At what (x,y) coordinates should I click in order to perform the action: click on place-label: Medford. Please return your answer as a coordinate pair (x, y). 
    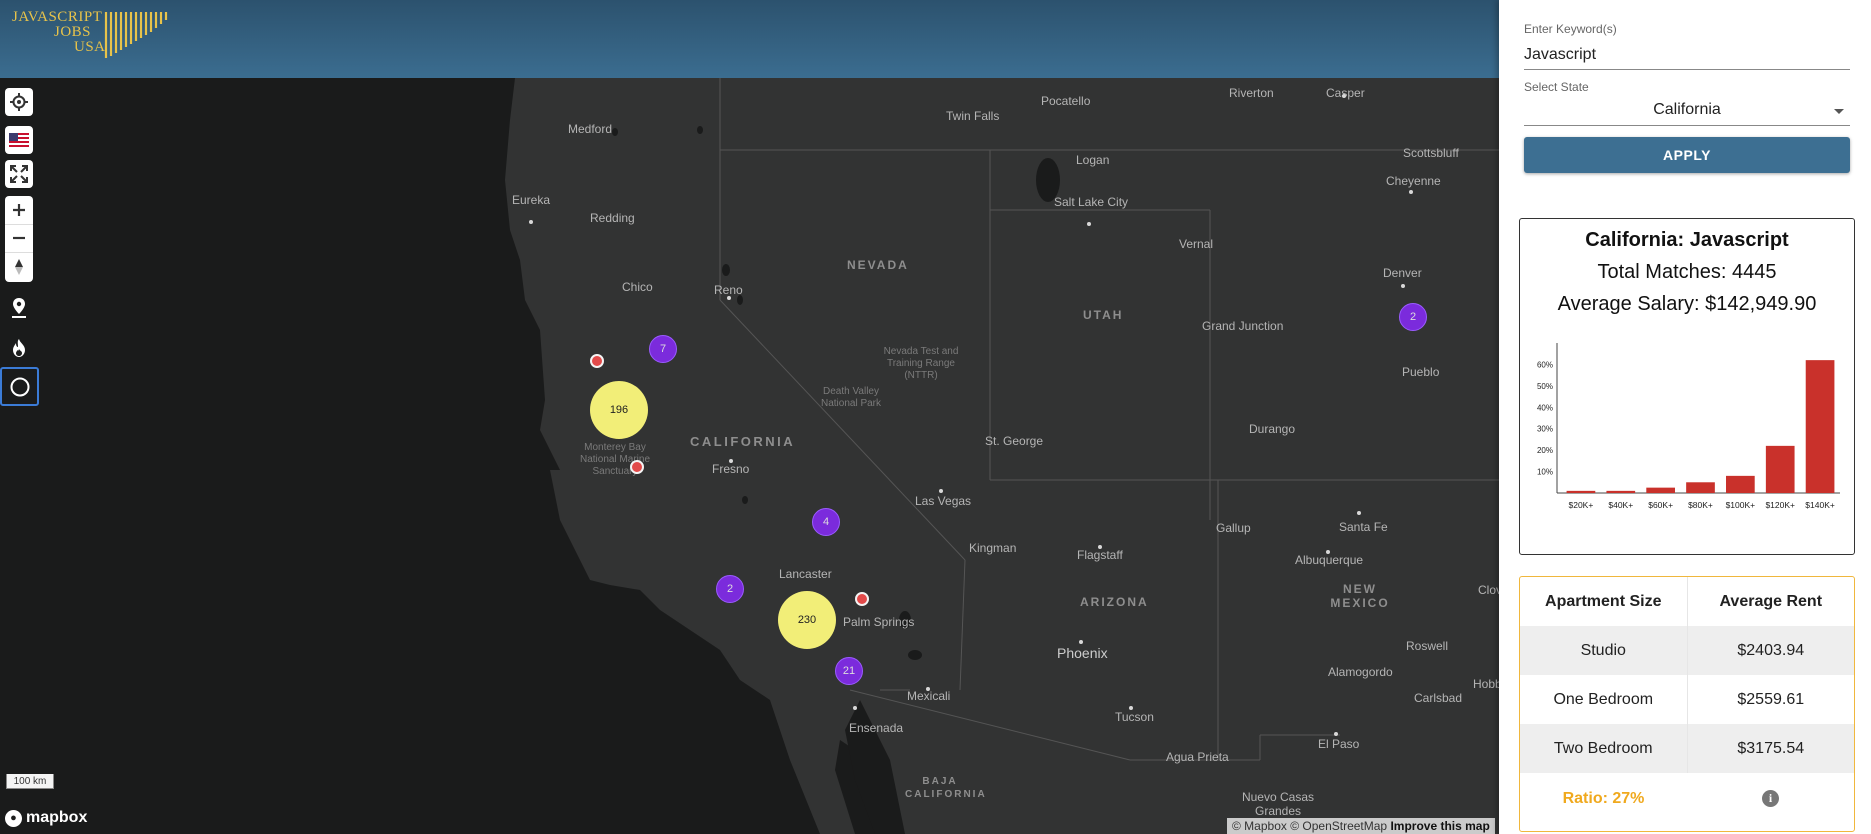
    Looking at the image, I should click on (590, 129).